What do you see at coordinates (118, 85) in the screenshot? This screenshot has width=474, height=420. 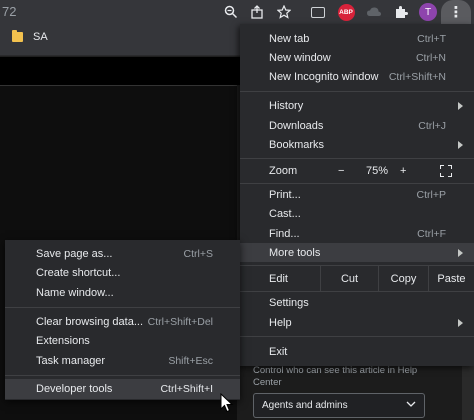 I see `page-divider` at bounding box center [118, 85].